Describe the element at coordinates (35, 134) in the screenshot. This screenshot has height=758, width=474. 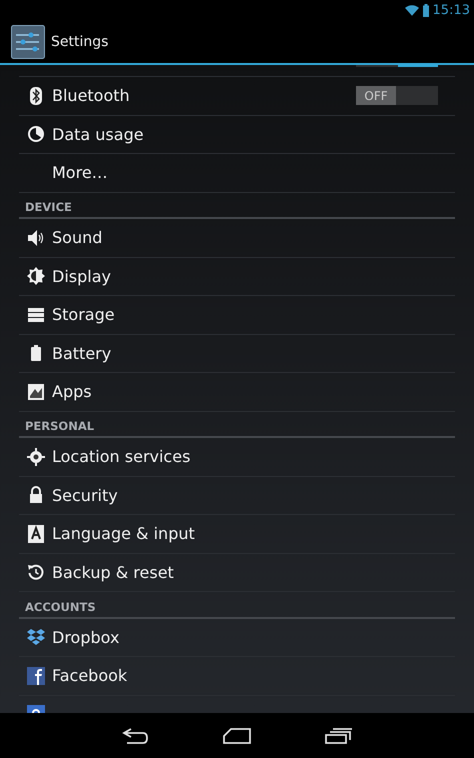
I see `pie-chart-icon` at that location.